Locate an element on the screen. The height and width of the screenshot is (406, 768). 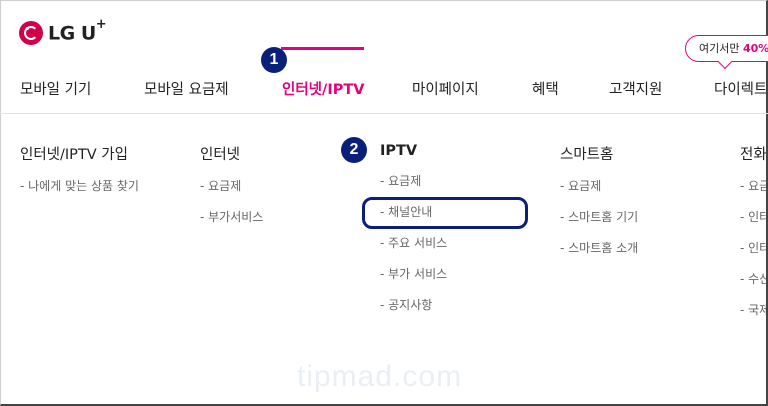
menu-item-phone-3: - 인터 is located at coordinates (753, 253).